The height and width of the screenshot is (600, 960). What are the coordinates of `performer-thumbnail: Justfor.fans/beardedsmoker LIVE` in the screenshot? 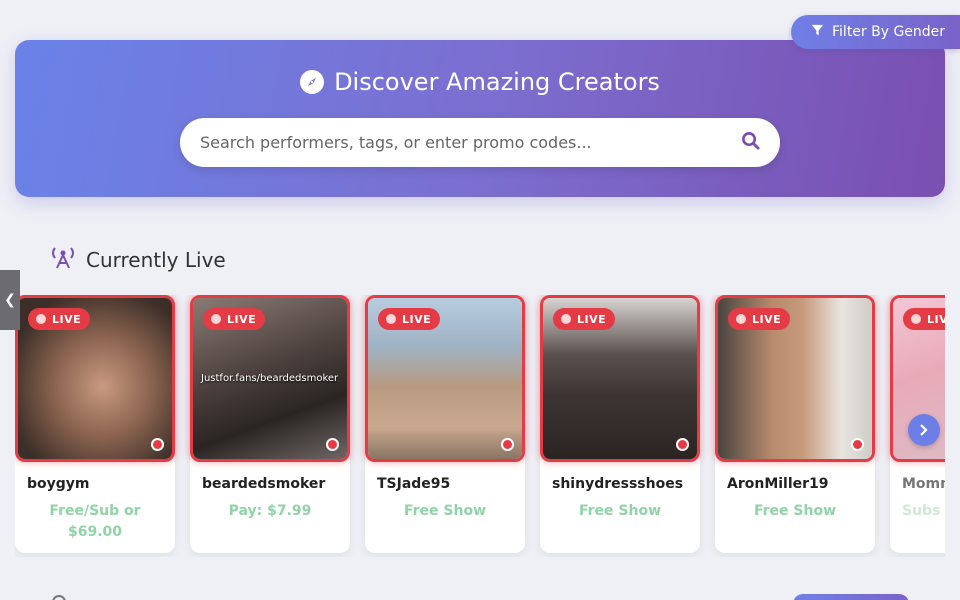 It's located at (270, 378).